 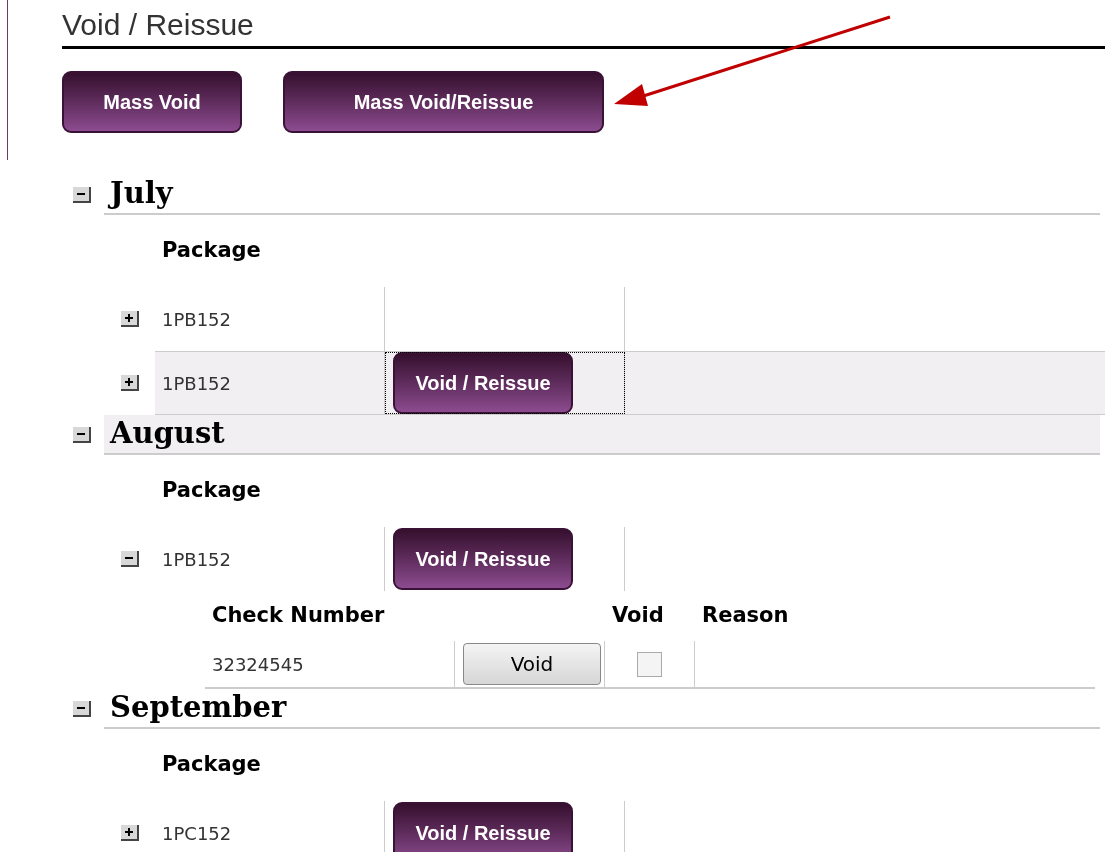 What do you see at coordinates (630, 383) in the screenshot?
I see `package-row: 1PB152 Void / Reissue` at bounding box center [630, 383].